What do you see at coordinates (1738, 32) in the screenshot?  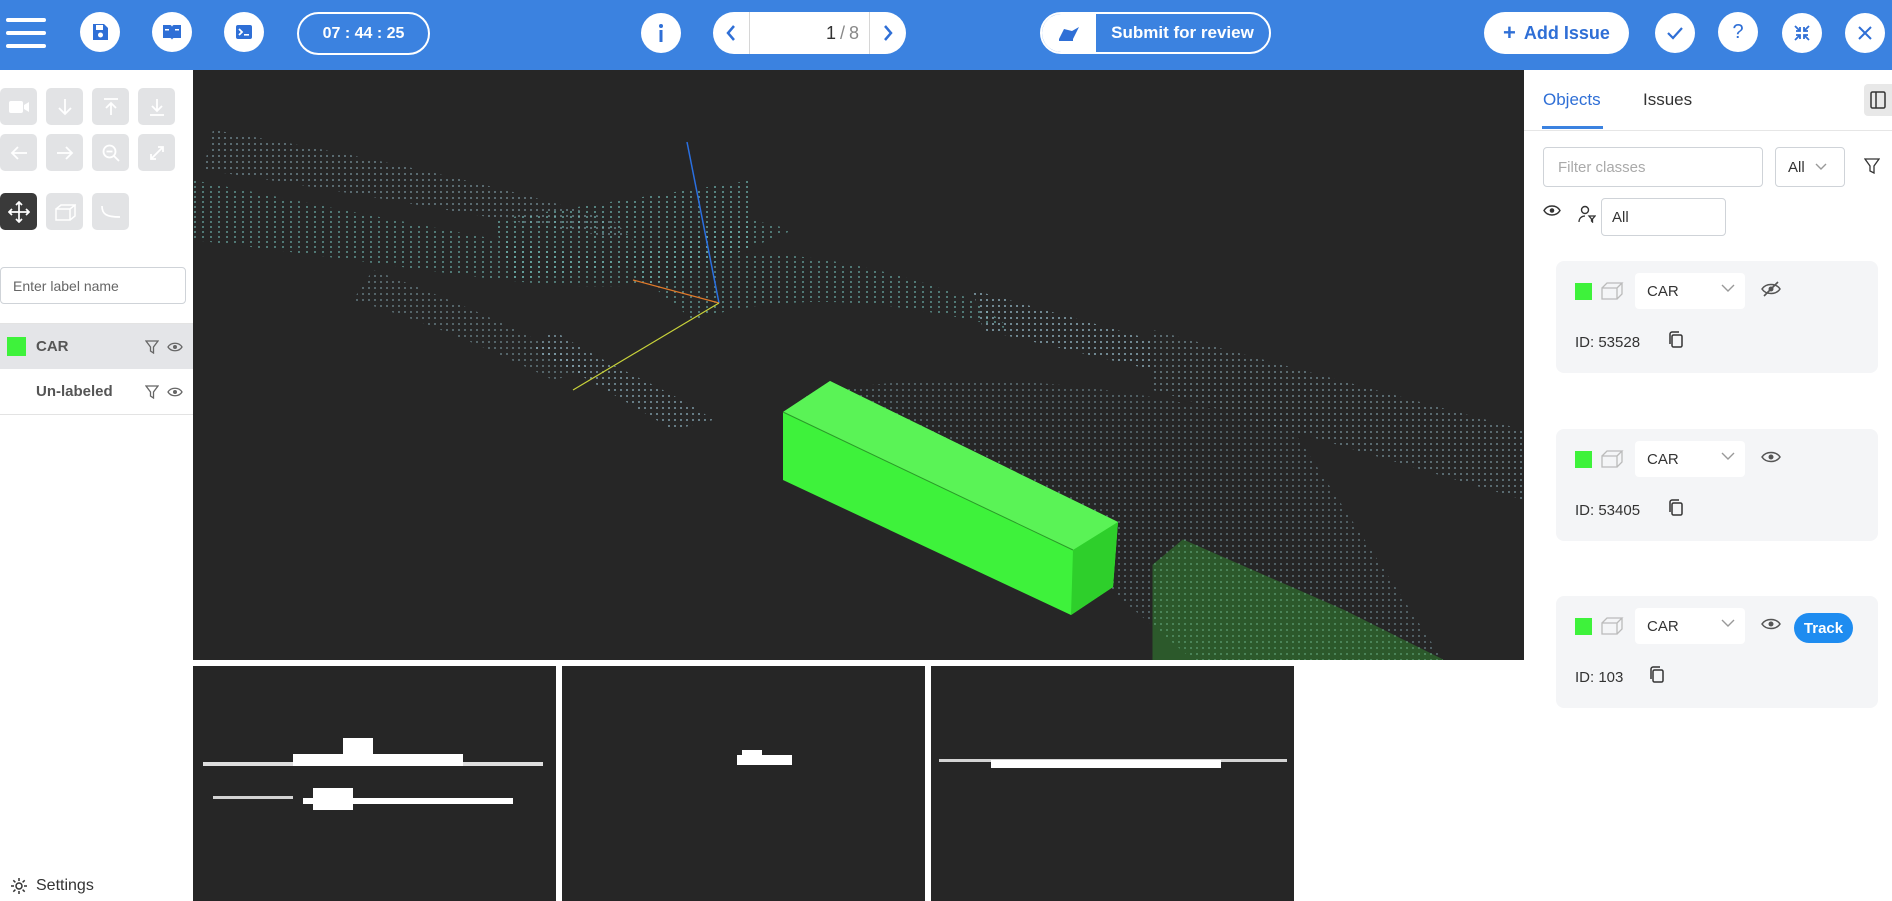 I see `help-button: ?` at bounding box center [1738, 32].